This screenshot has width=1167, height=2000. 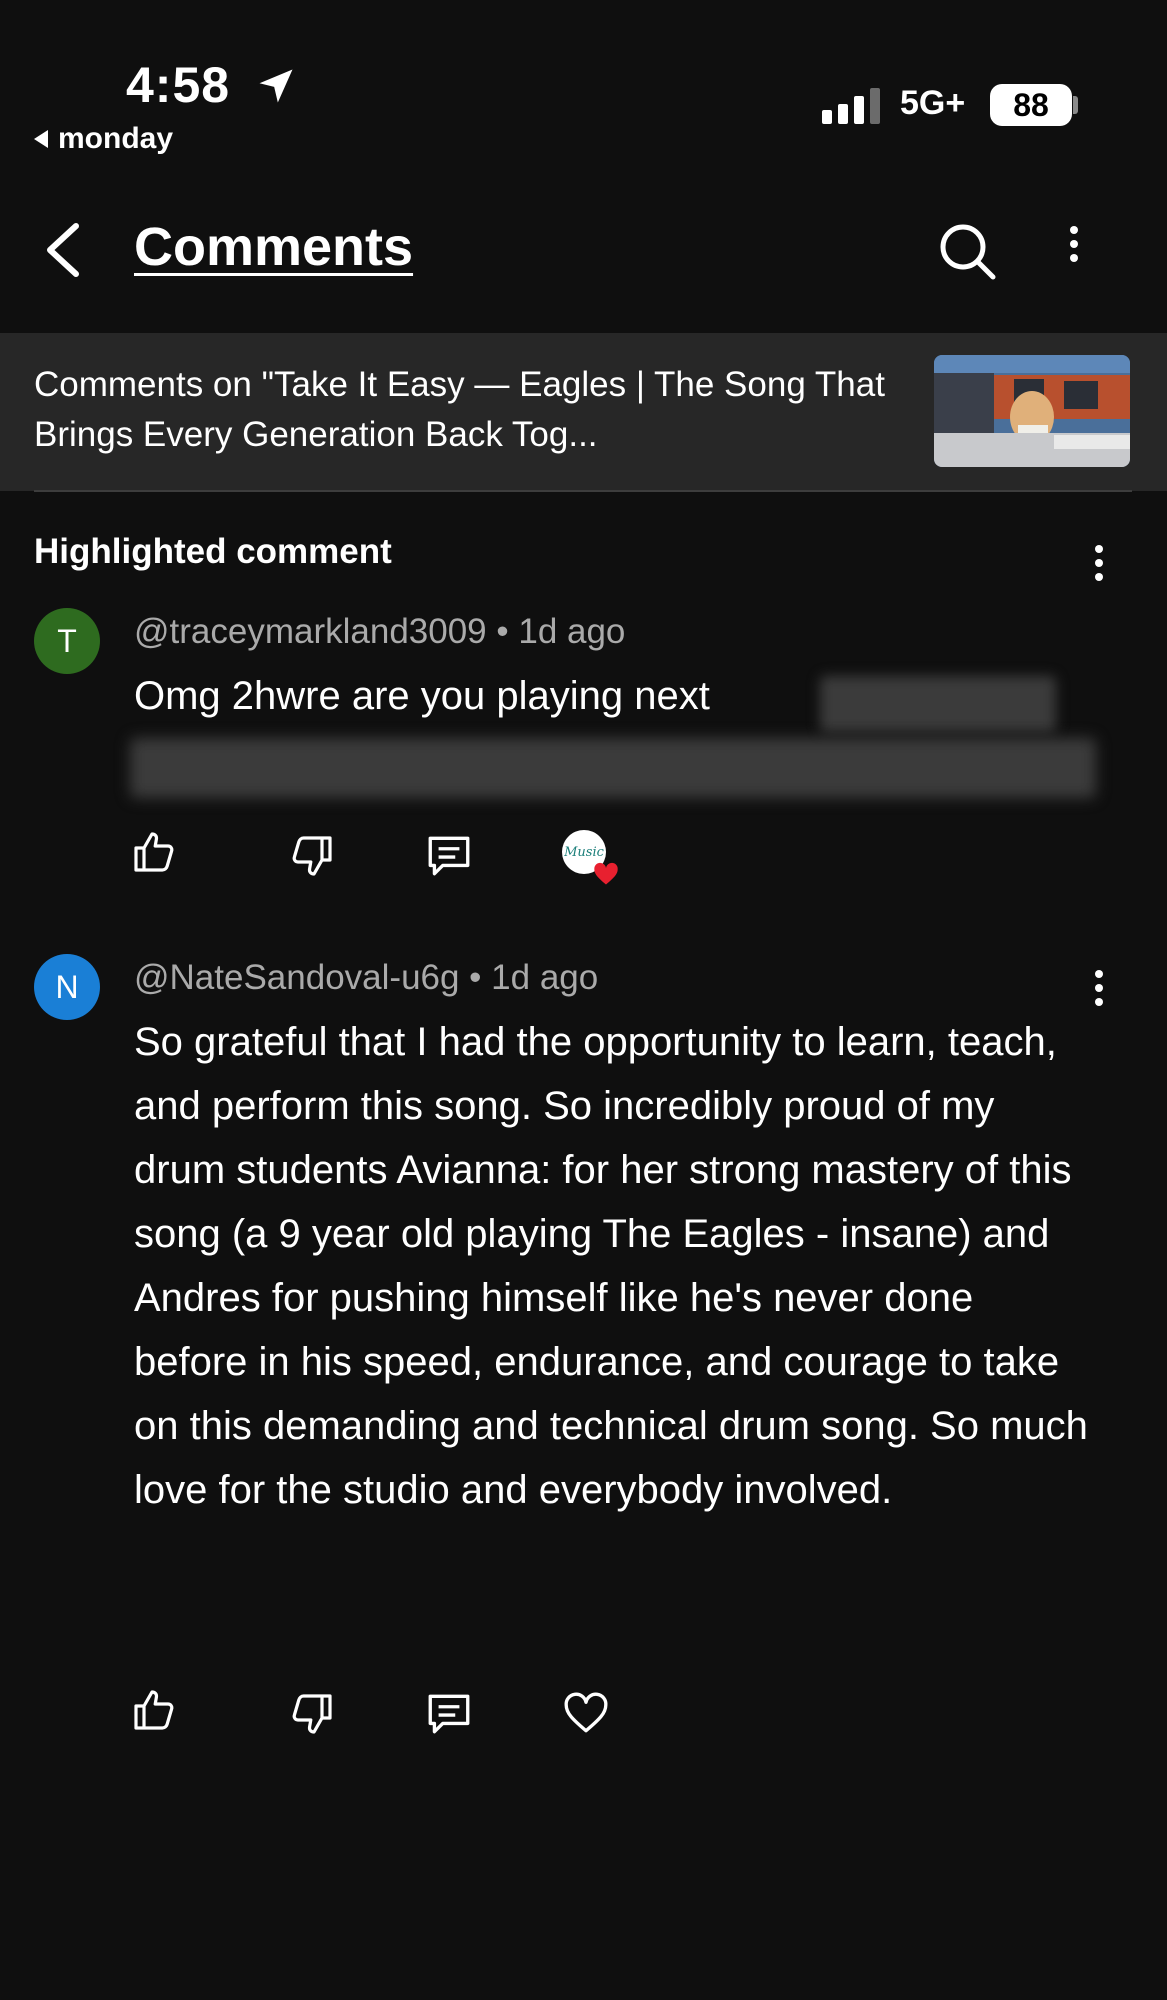 What do you see at coordinates (933, 103) in the screenshot?
I see `network-type: 5G+` at bounding box center [933, 103].